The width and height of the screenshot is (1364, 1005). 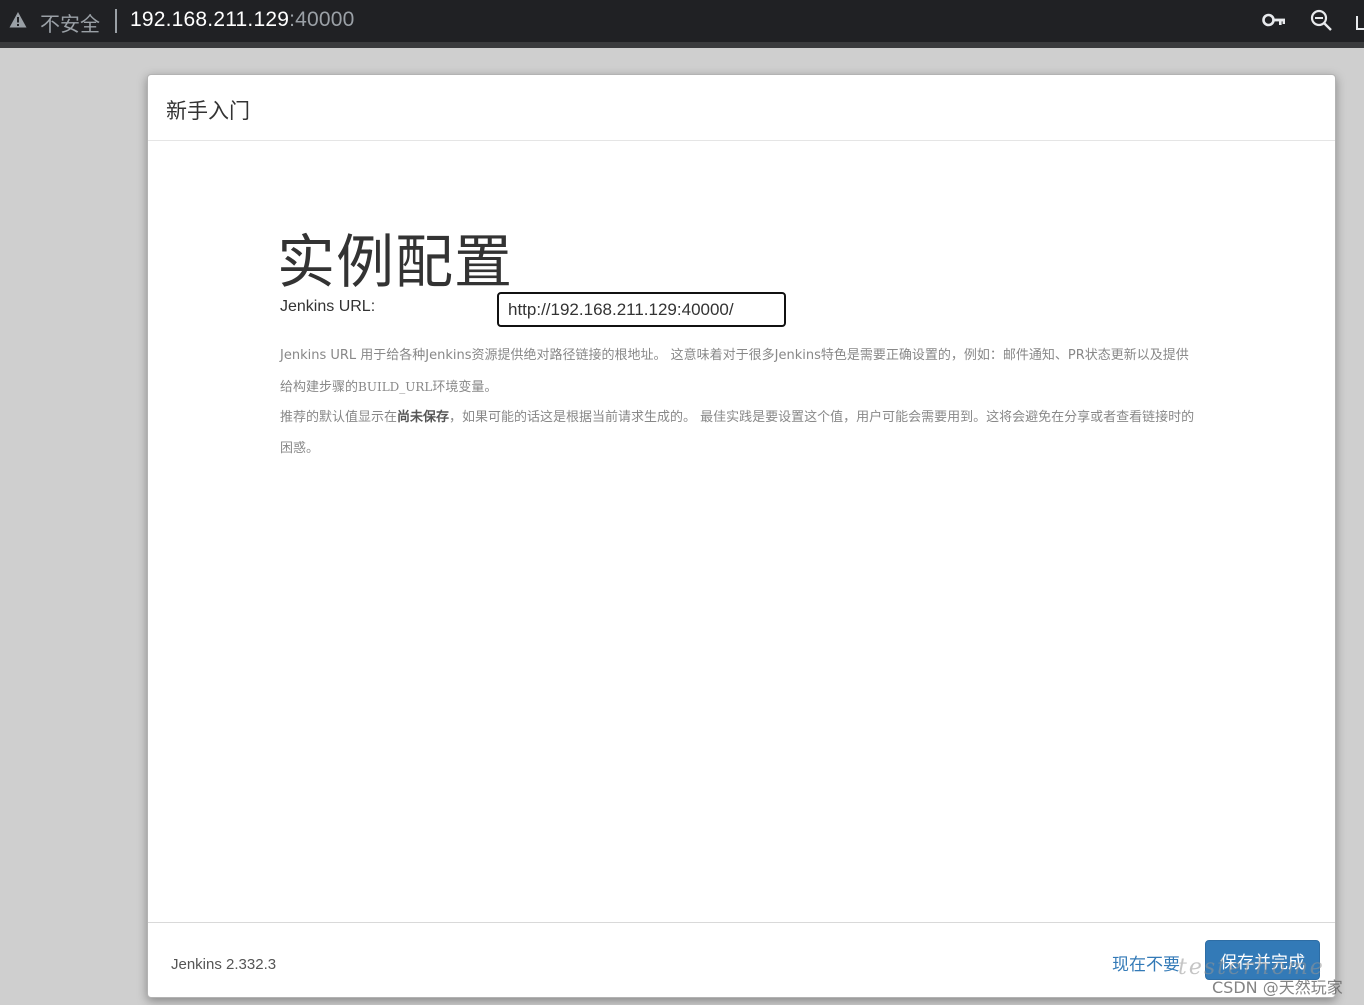 I want to click on jenkins-url-label: Jenkins URL:, so click(x=328, y=306).